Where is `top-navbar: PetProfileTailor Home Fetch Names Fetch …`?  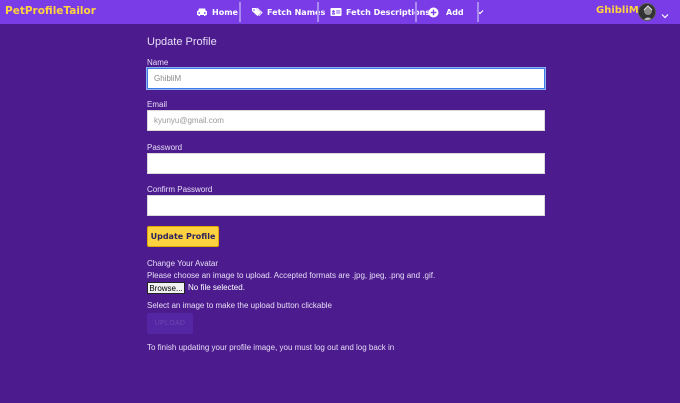 top-navbar: PetProfileTailor Home Fetch Names Fetch … is located at coordinates (340, 12).